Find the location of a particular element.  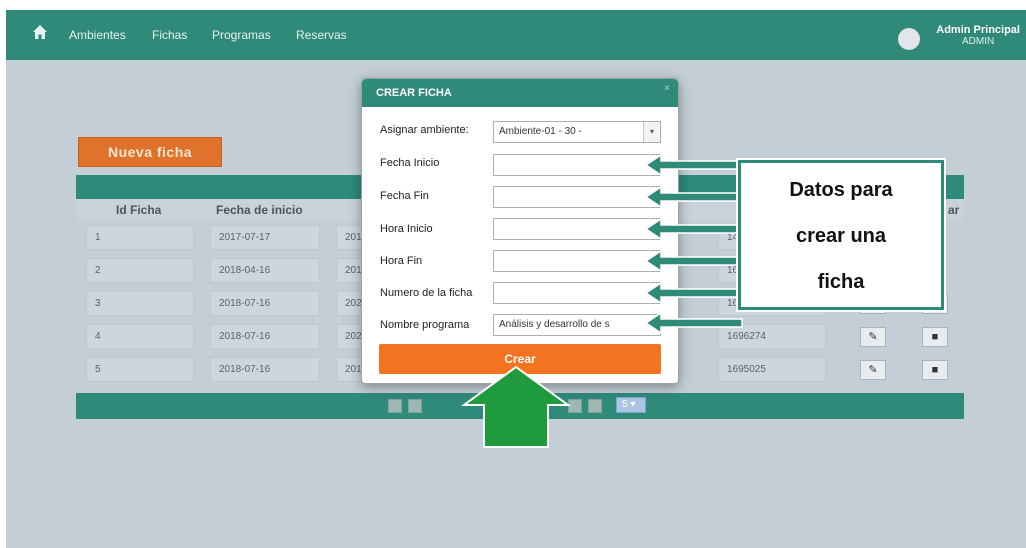

annotation-callout: Datos para crear una ficha is located at coordinates (841, 235).